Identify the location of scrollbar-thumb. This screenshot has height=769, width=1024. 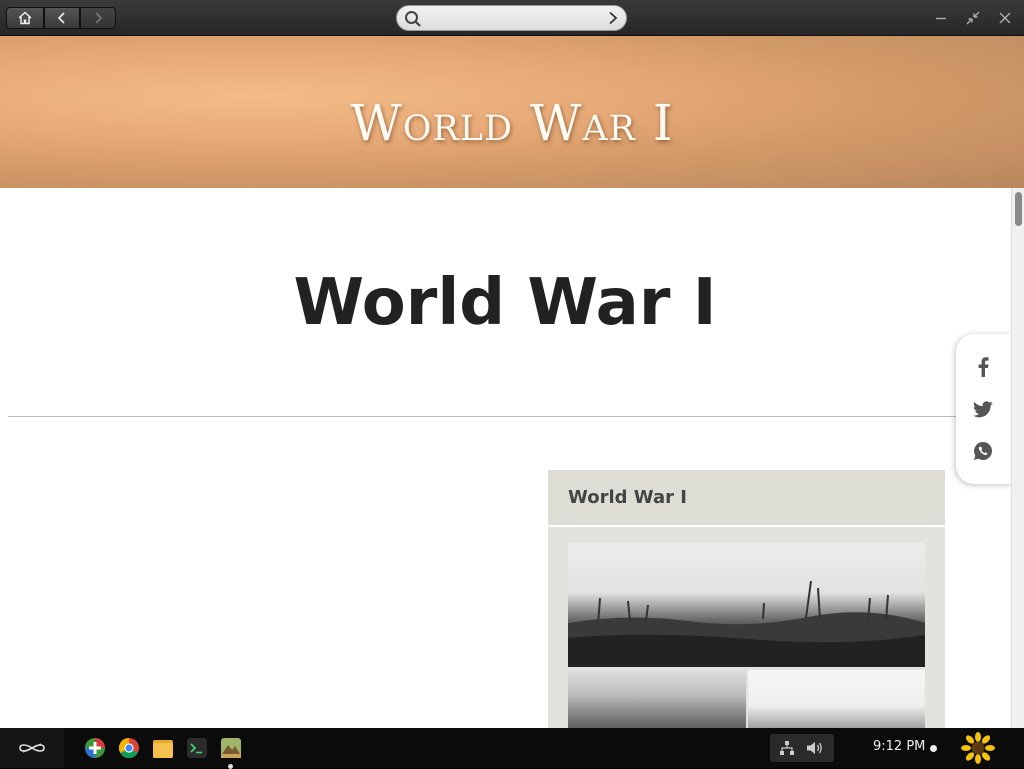
(1018, 209).